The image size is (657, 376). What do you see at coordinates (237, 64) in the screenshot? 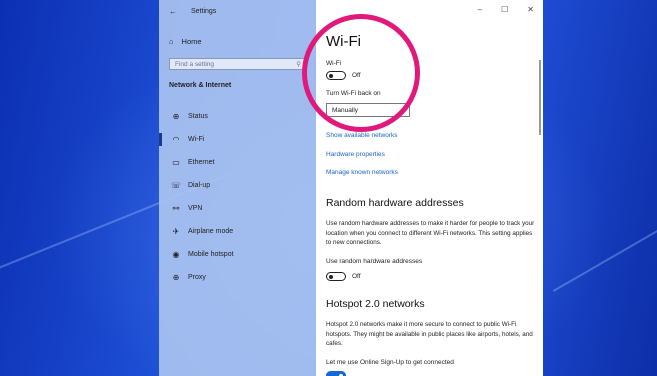
I see `search-input: Find a setting ⚲` at bounding box center [237, 64].